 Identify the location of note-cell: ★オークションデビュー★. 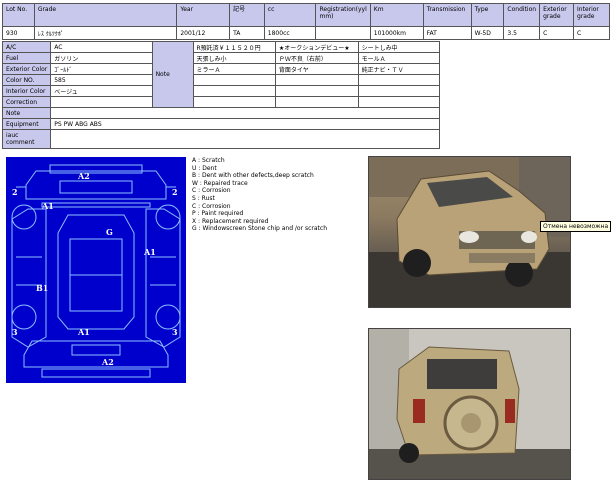
(316, 47).